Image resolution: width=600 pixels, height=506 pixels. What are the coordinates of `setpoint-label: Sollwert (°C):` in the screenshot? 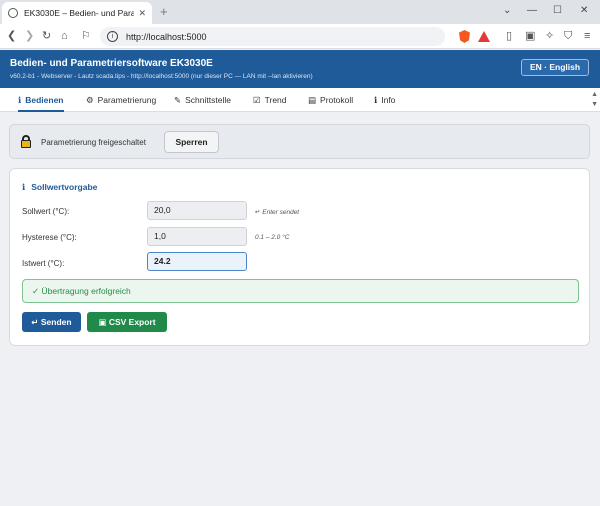 It's located at (46, 211).